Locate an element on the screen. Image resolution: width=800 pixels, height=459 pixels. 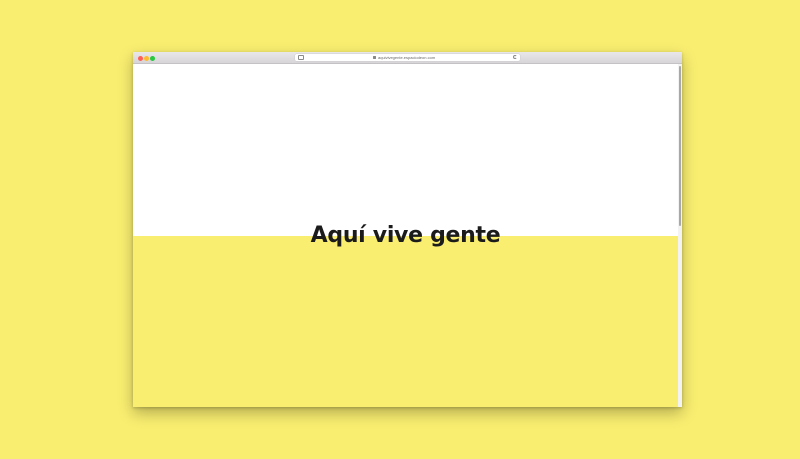
url-text: aquivivegente.espaciodeon.com is located at coordinates (406, 57).